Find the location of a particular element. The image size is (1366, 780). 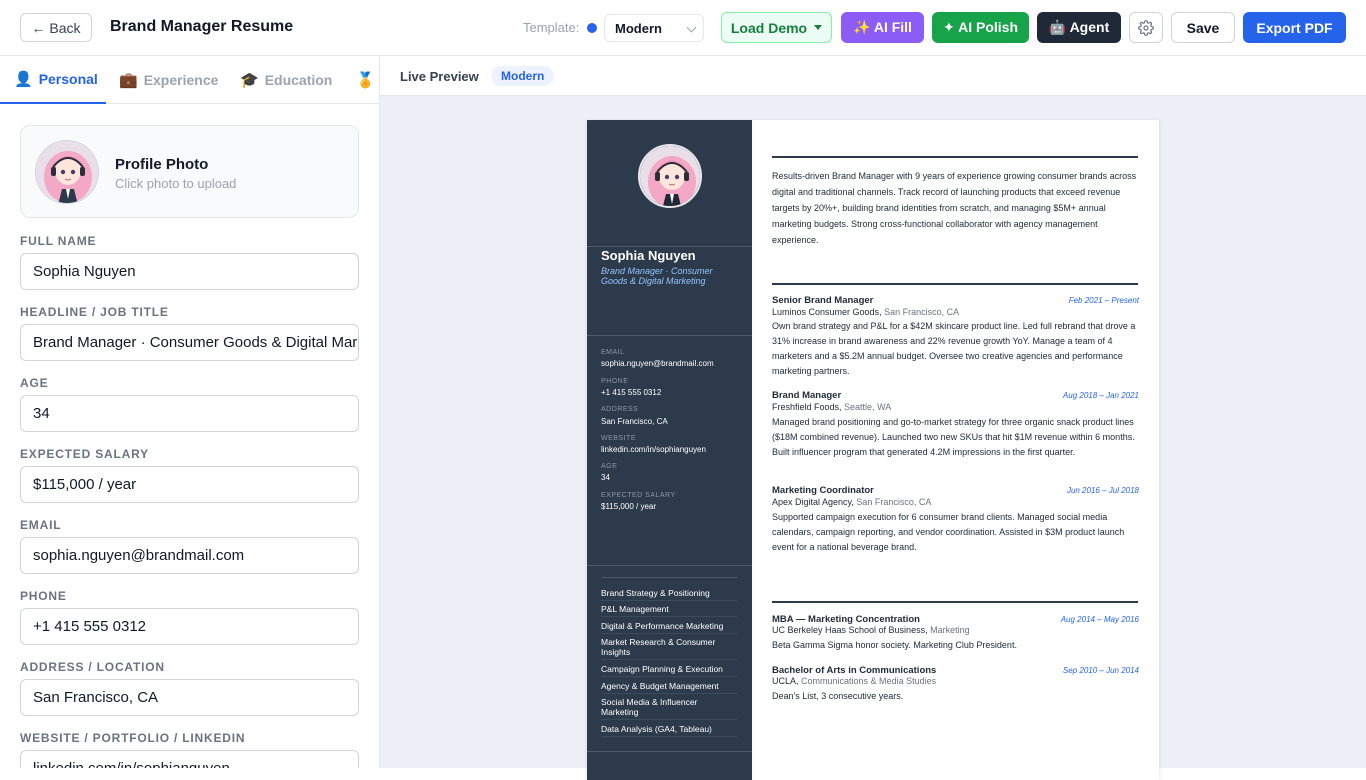

ai-polish-button: ✦ AI Polish is located at coordinates (980, 27).